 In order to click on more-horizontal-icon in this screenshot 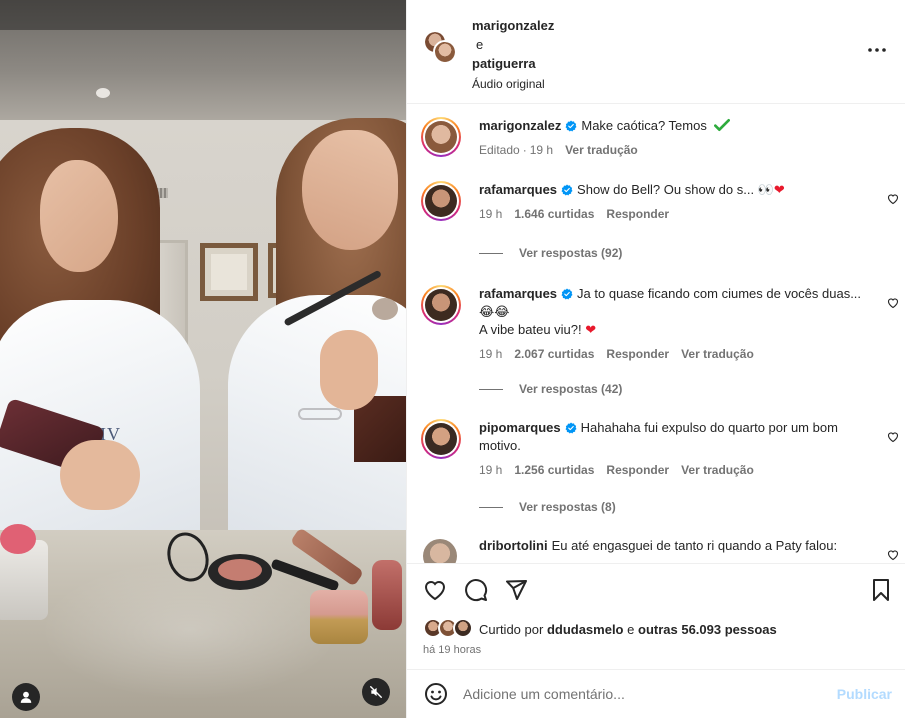, I will do `click(877, 50)`.